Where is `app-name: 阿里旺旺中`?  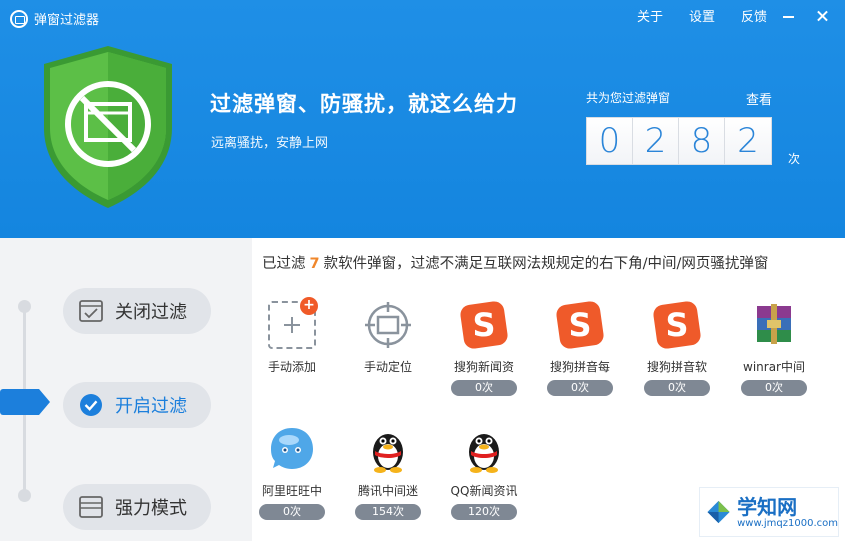
app-name: 阿里旺旺中 is located at coordinates (291, 491).